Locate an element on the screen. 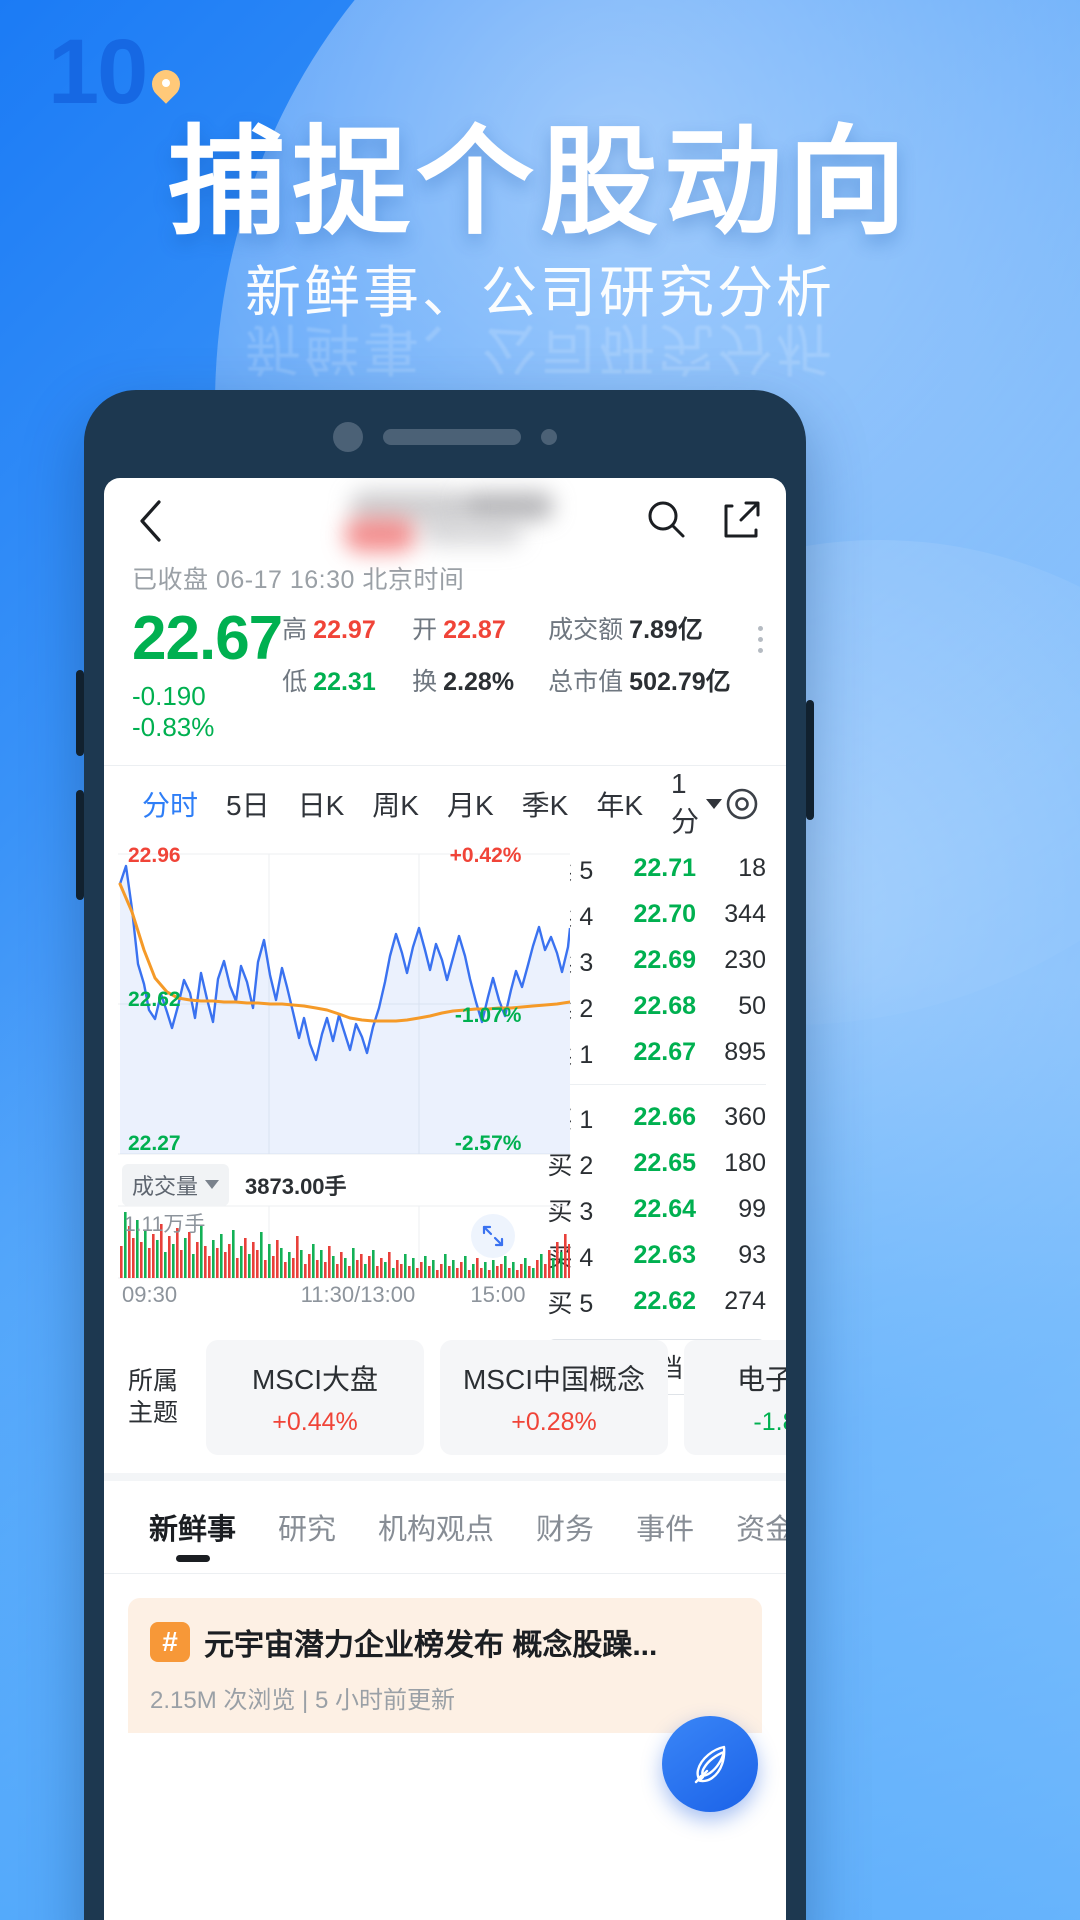  theme-card: MSCI中国概念 +0.28% is located at coordinates (554, 1397).